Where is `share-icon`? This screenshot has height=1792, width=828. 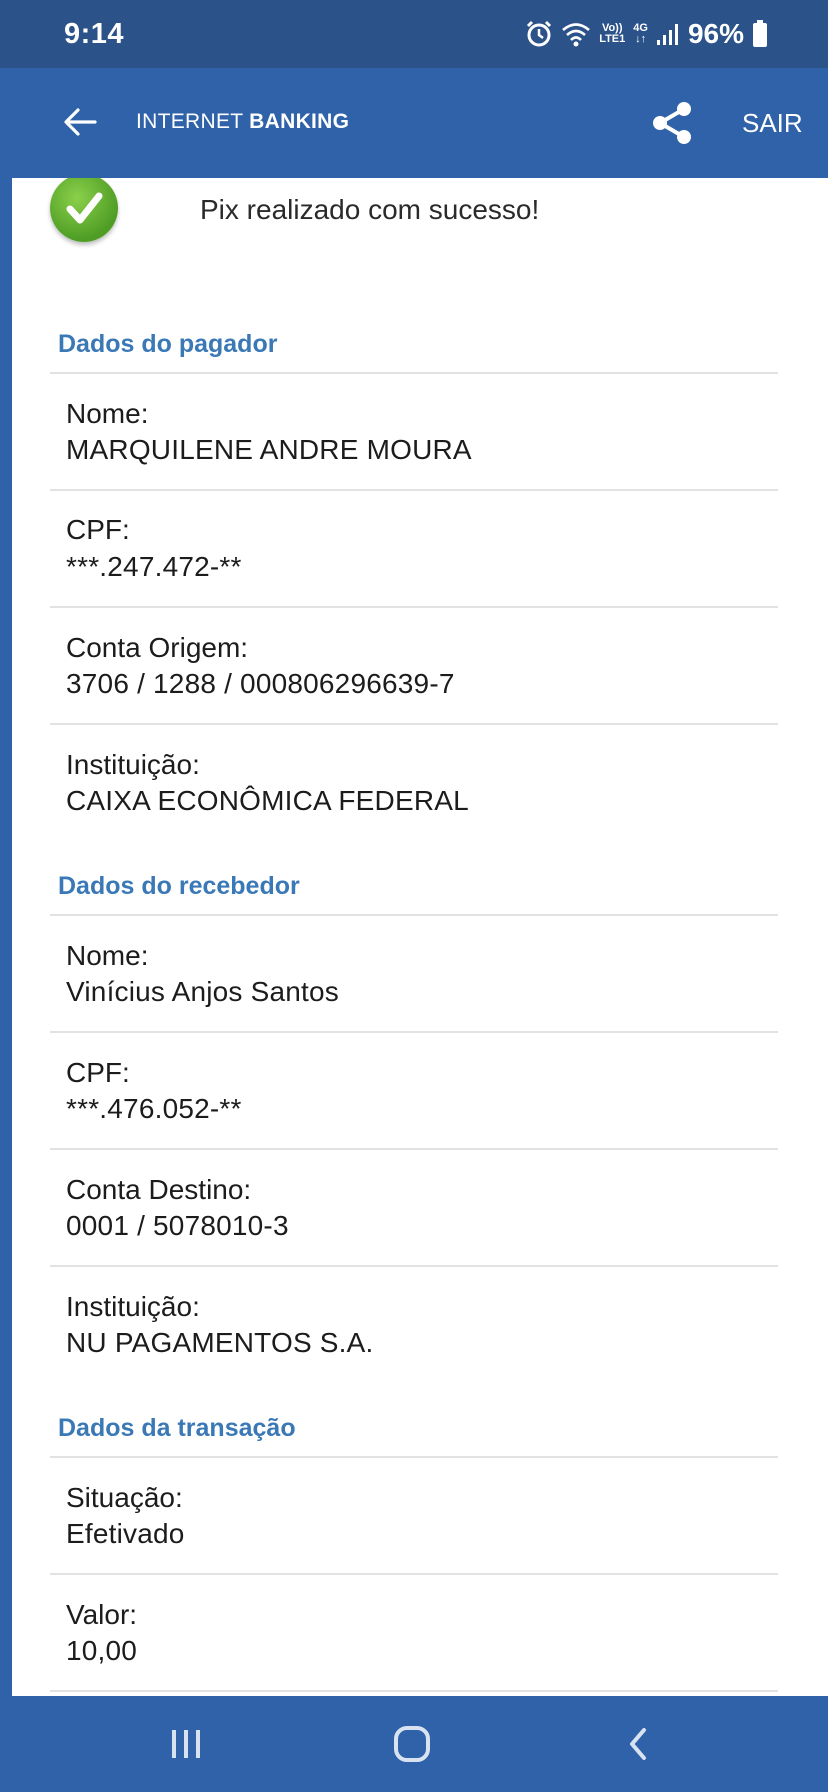
share-icon is located at coordinates (672, 123).